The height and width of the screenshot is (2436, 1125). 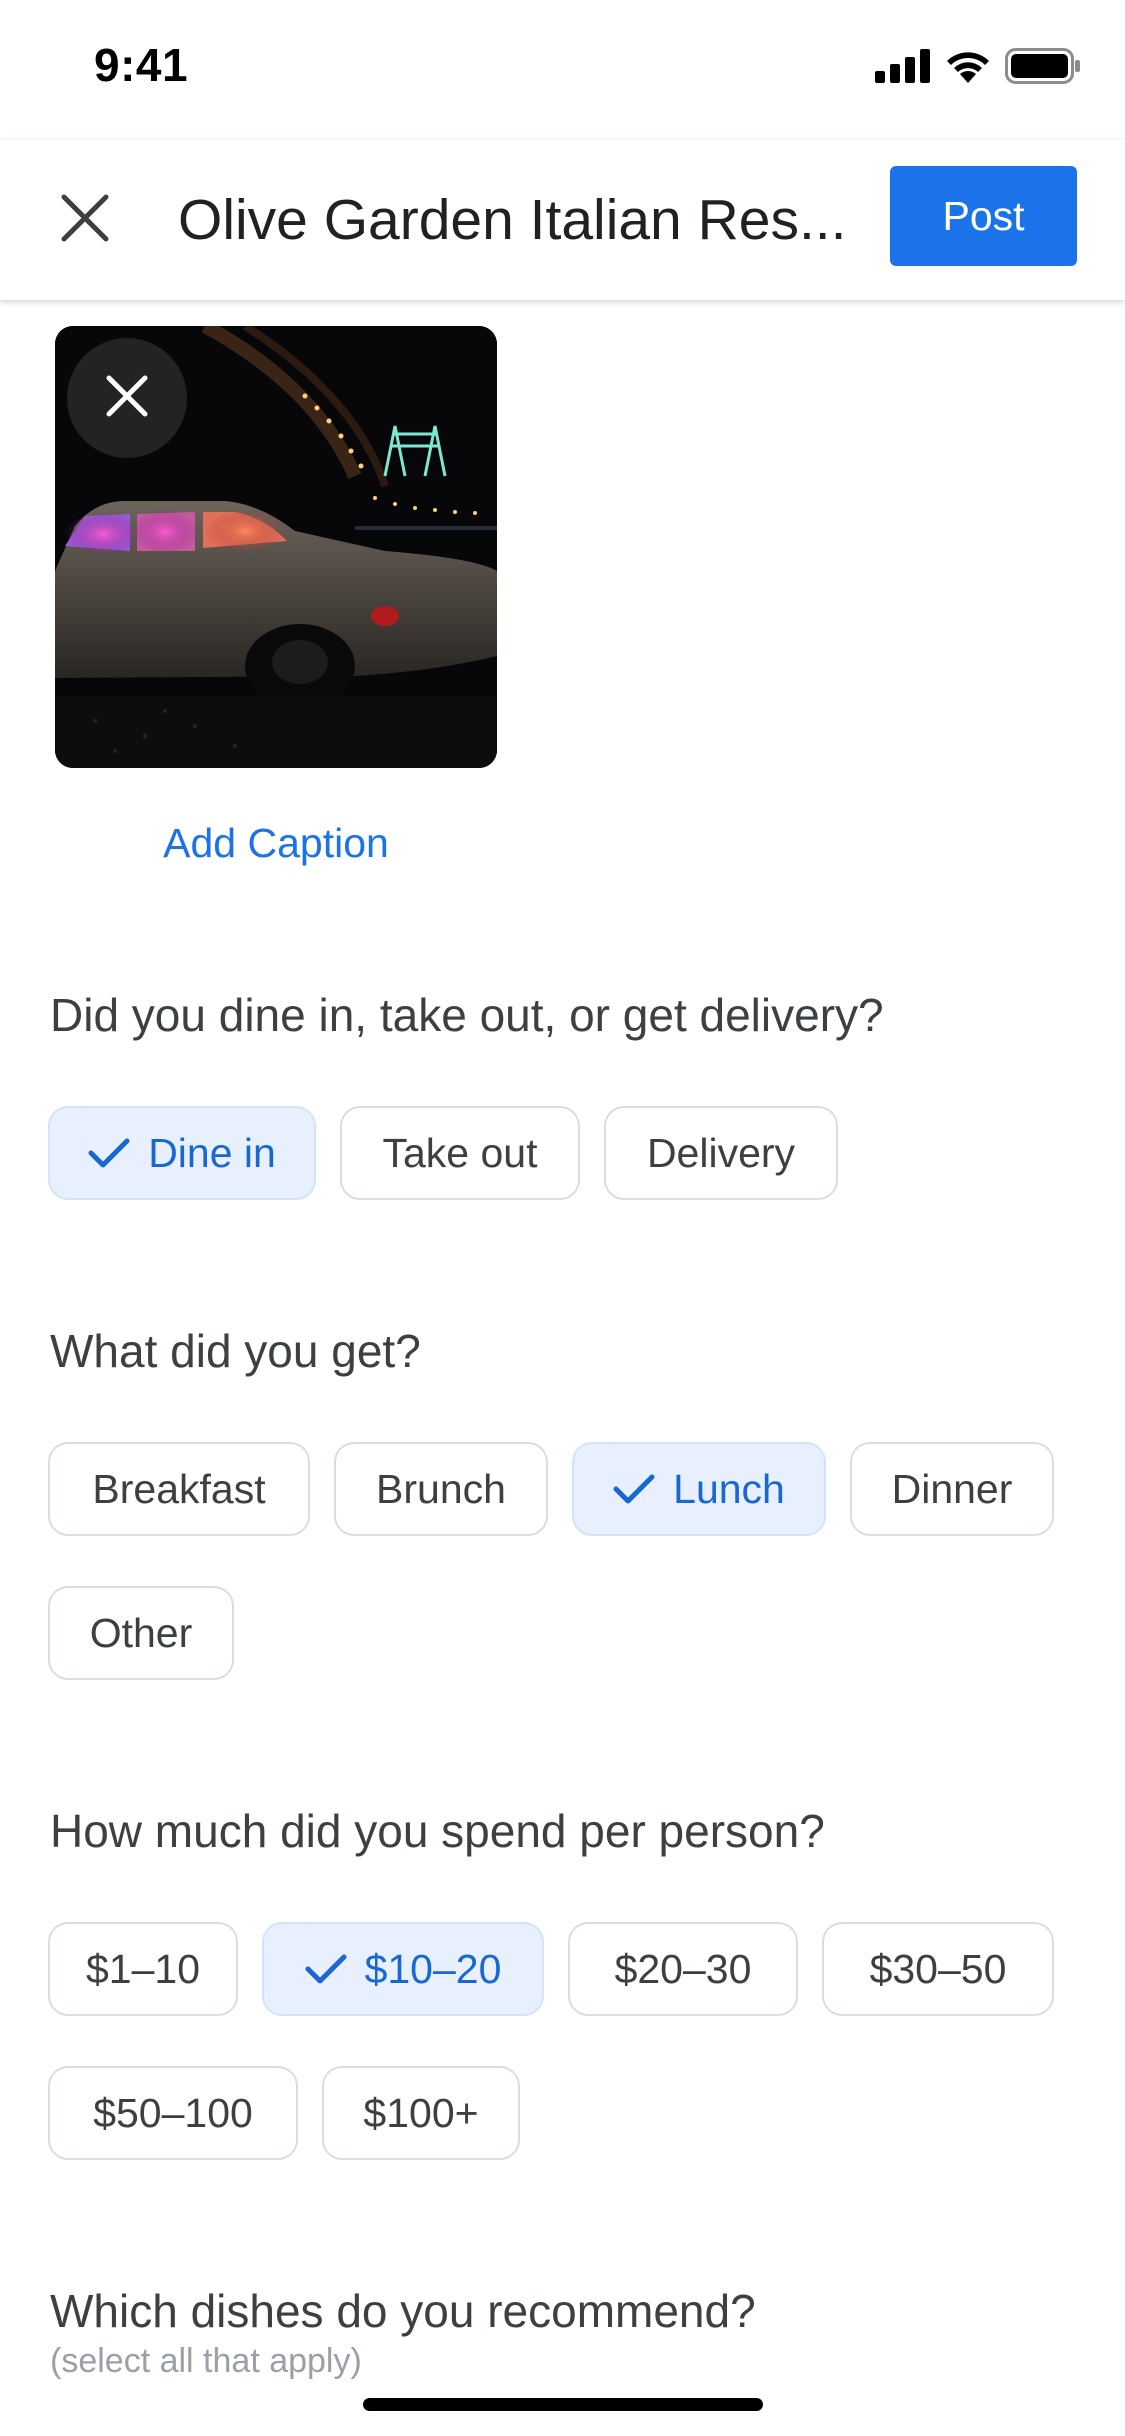 What do you see at coordinates (1043, 68) in the screenshot?
I see `battery-icon` at bounding box center [1043, 68].